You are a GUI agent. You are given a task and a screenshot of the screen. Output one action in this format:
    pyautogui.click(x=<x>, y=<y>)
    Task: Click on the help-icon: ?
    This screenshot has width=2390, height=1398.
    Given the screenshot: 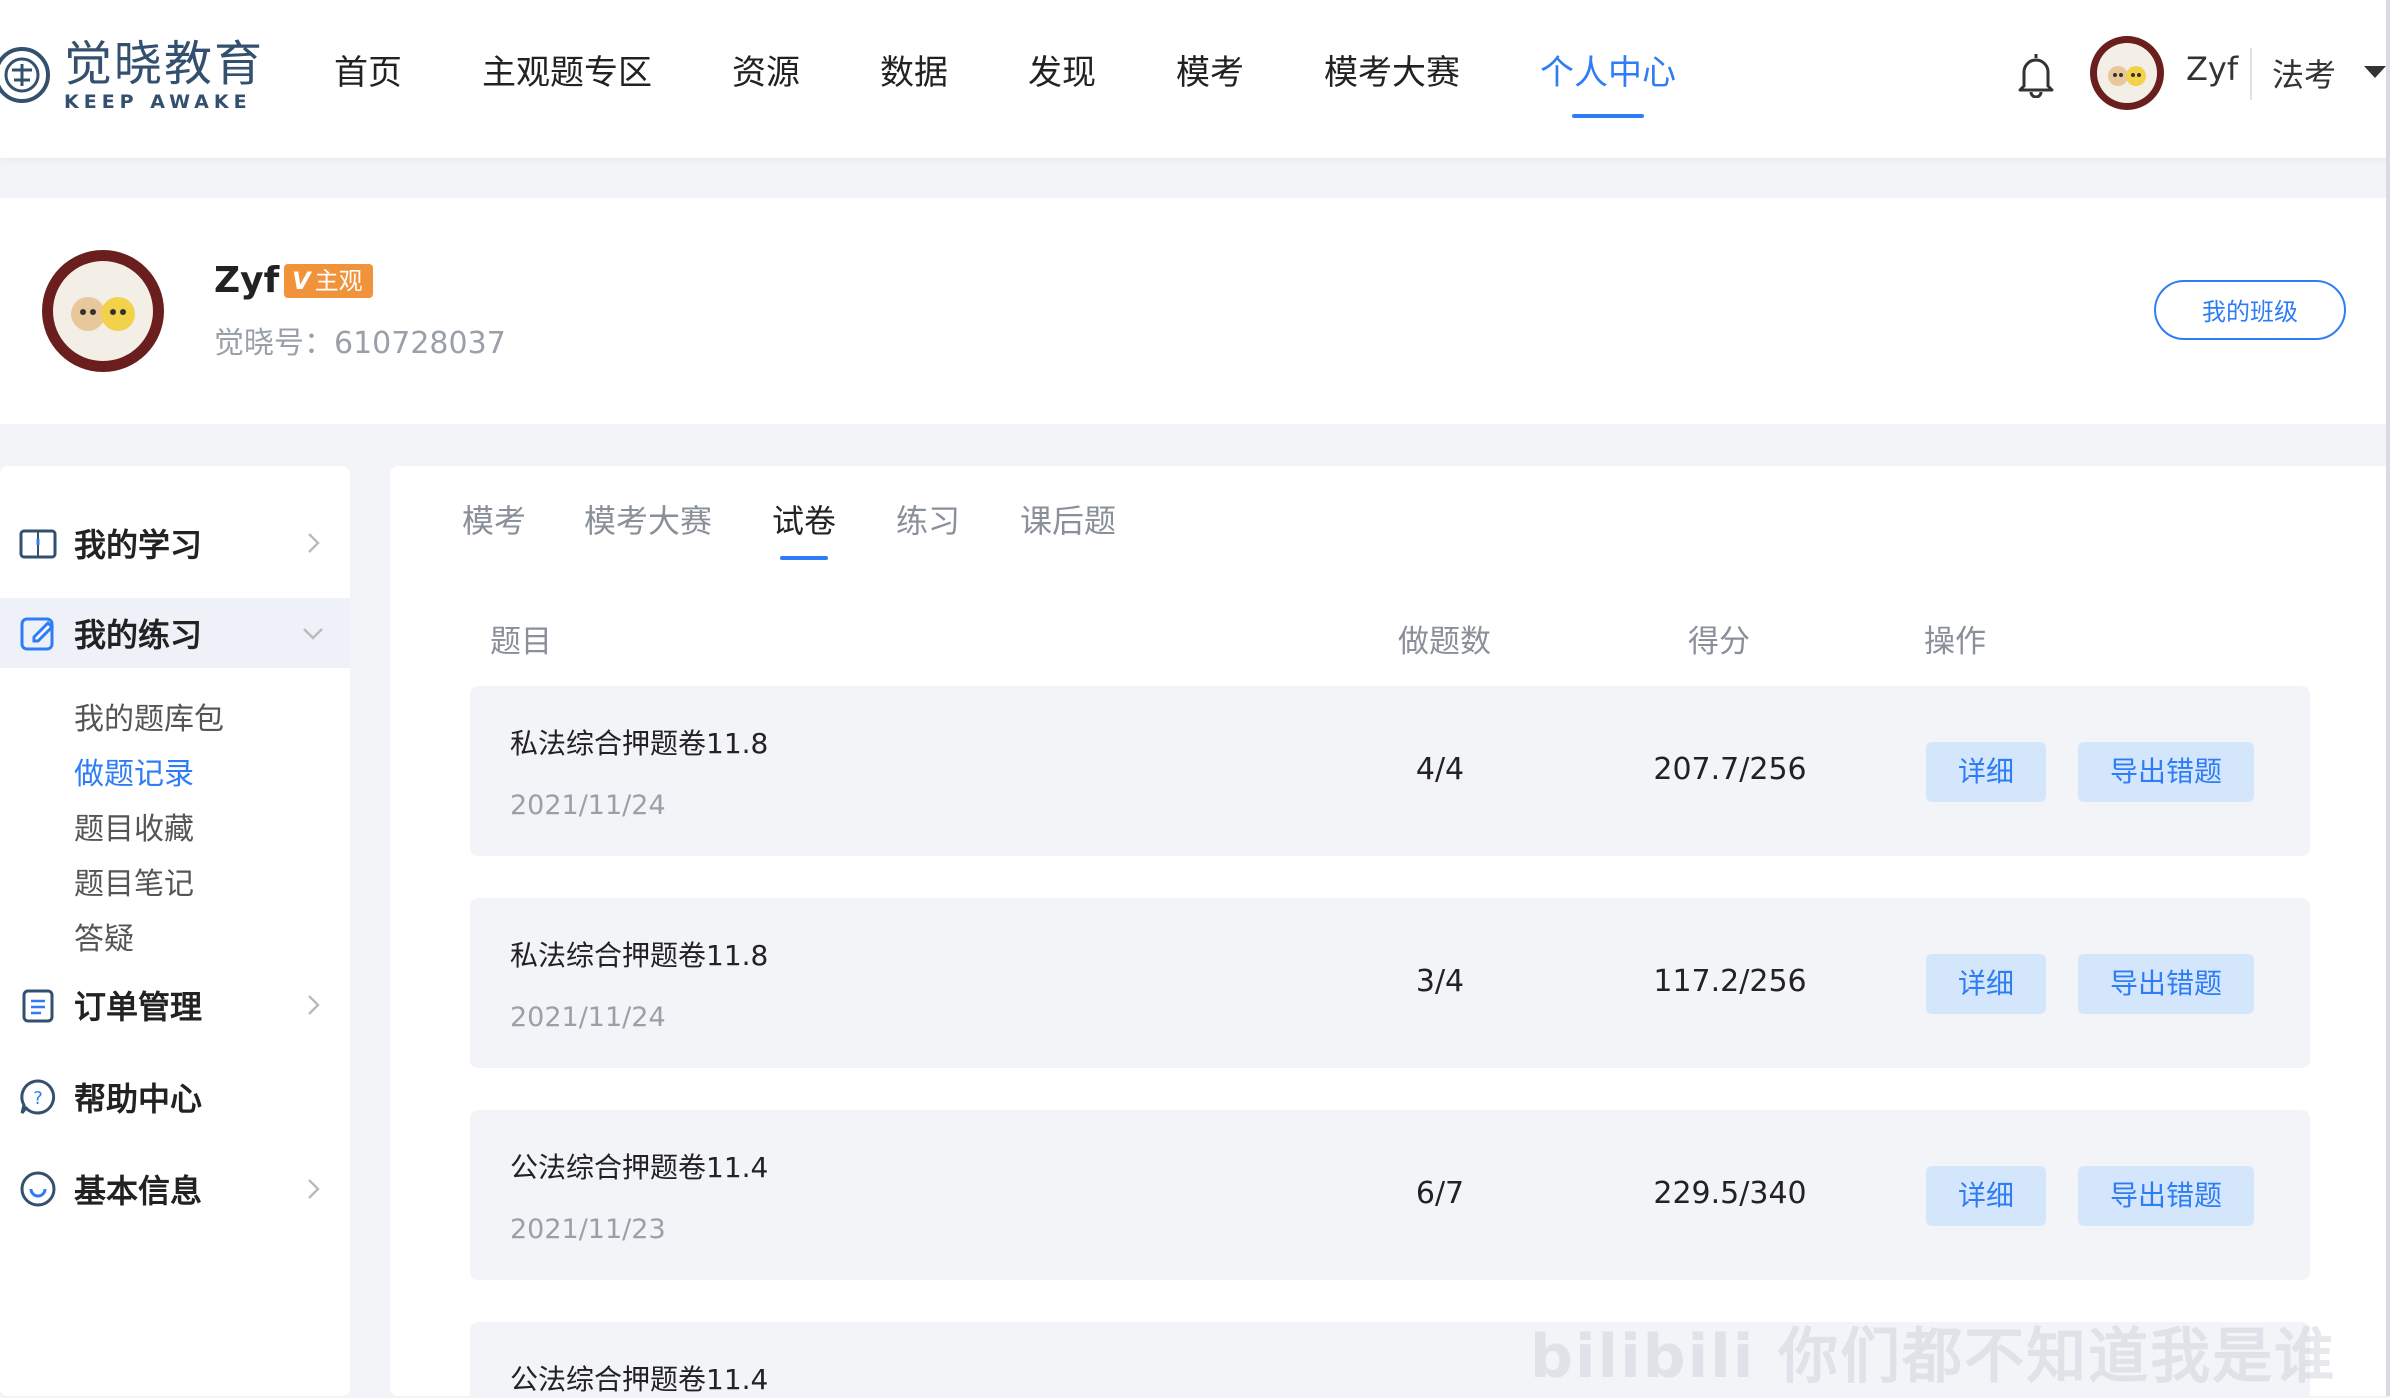 What is the action you would take?
    pyautogui.click(x=38, y=1097)
    